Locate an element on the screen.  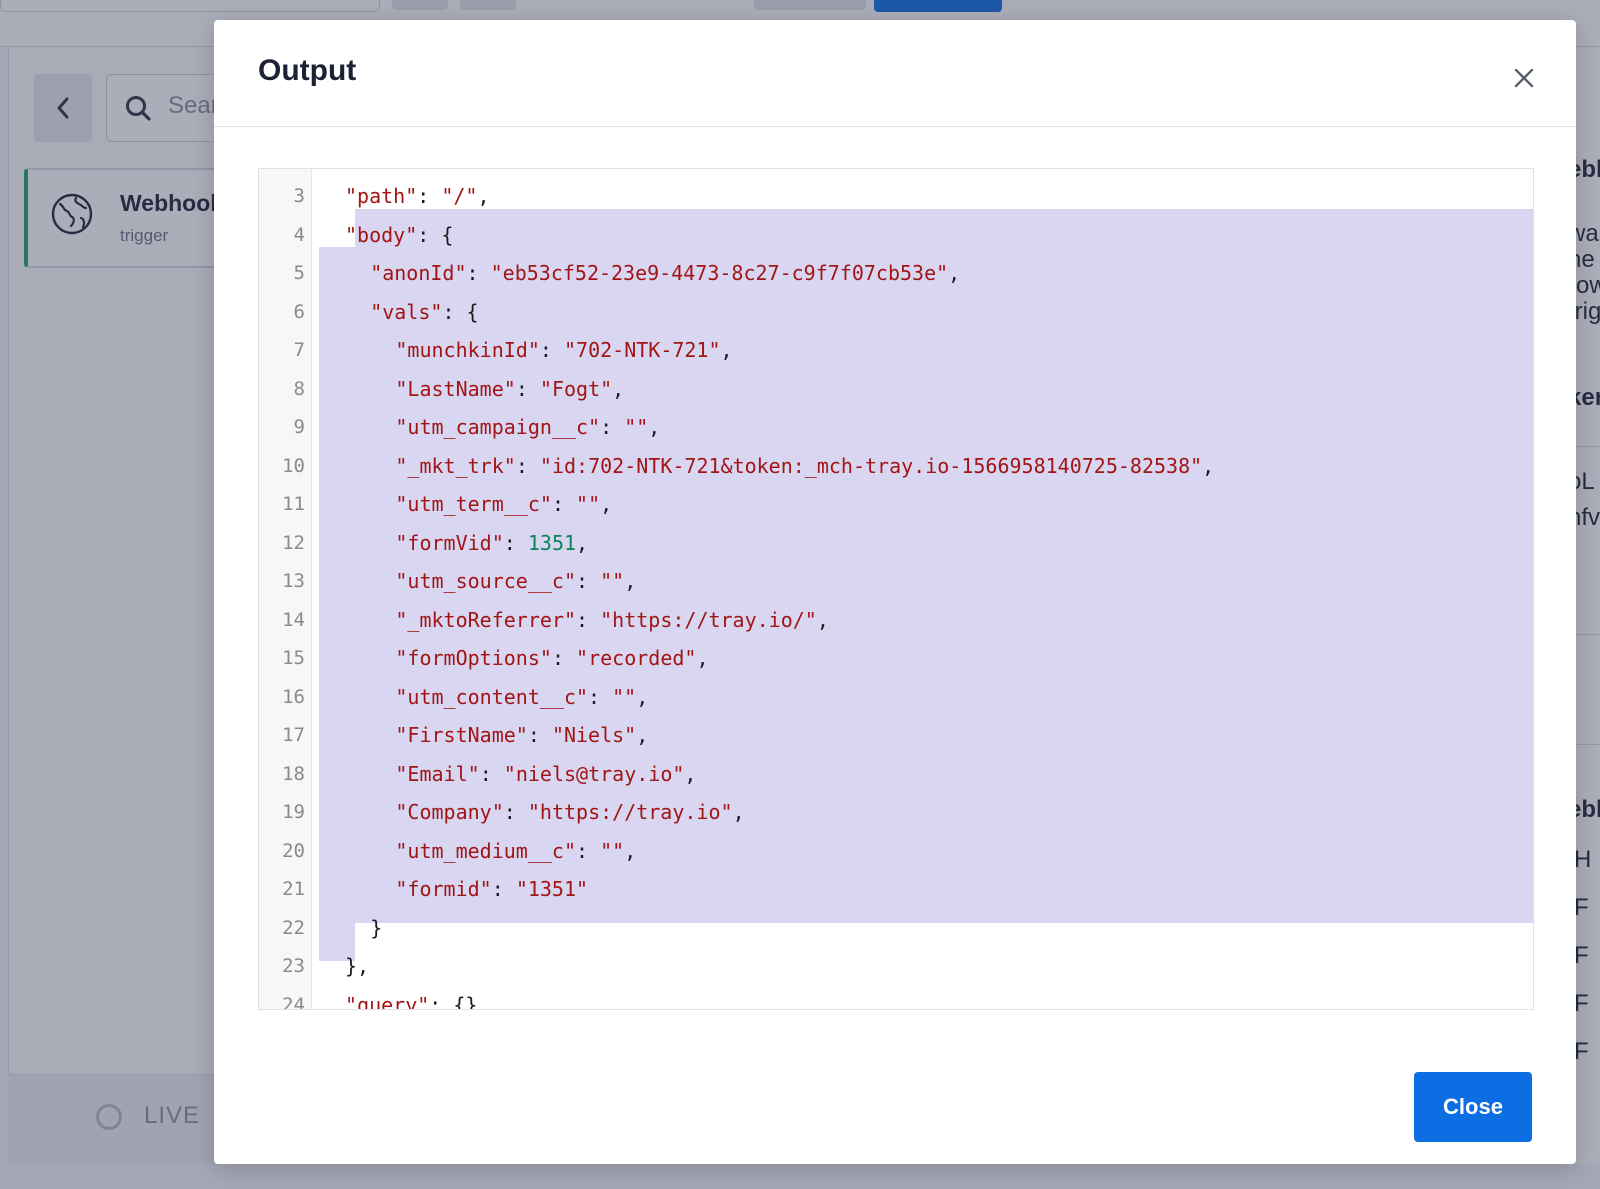
code-line: 24 "query": {}, is located at coordinates (896, 998).